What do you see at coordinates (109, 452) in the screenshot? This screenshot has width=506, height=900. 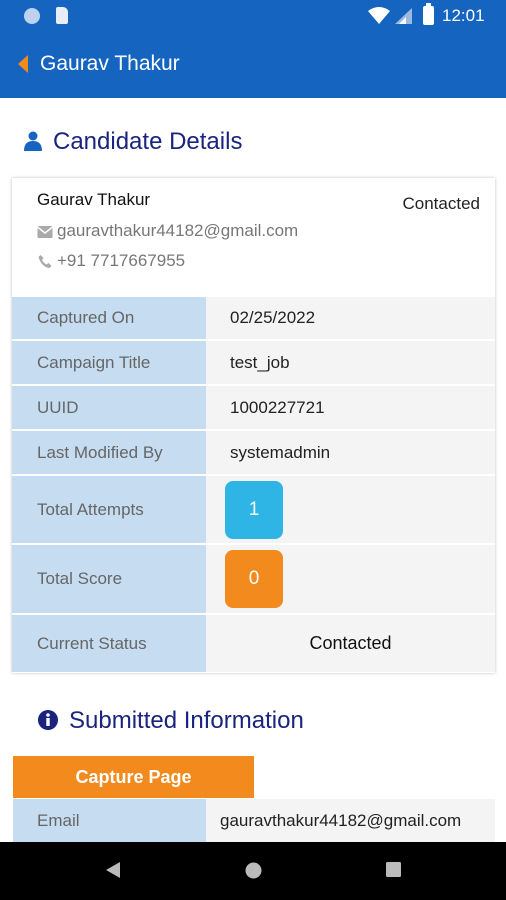 I see `row-label: Last Modified By` at bounding box center [109, 452].